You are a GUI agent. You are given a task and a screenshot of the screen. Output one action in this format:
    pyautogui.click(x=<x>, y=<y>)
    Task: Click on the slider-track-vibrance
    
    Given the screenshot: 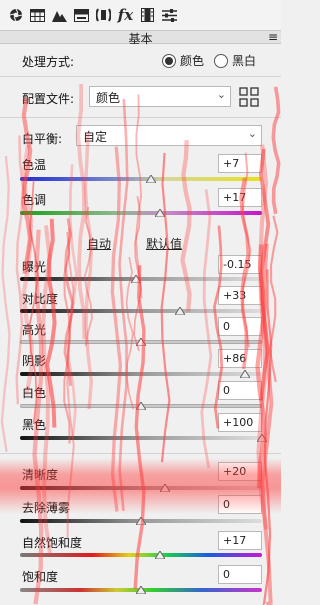 What is the action you would take?
    pyautogui.click(x=141, y=555)
    